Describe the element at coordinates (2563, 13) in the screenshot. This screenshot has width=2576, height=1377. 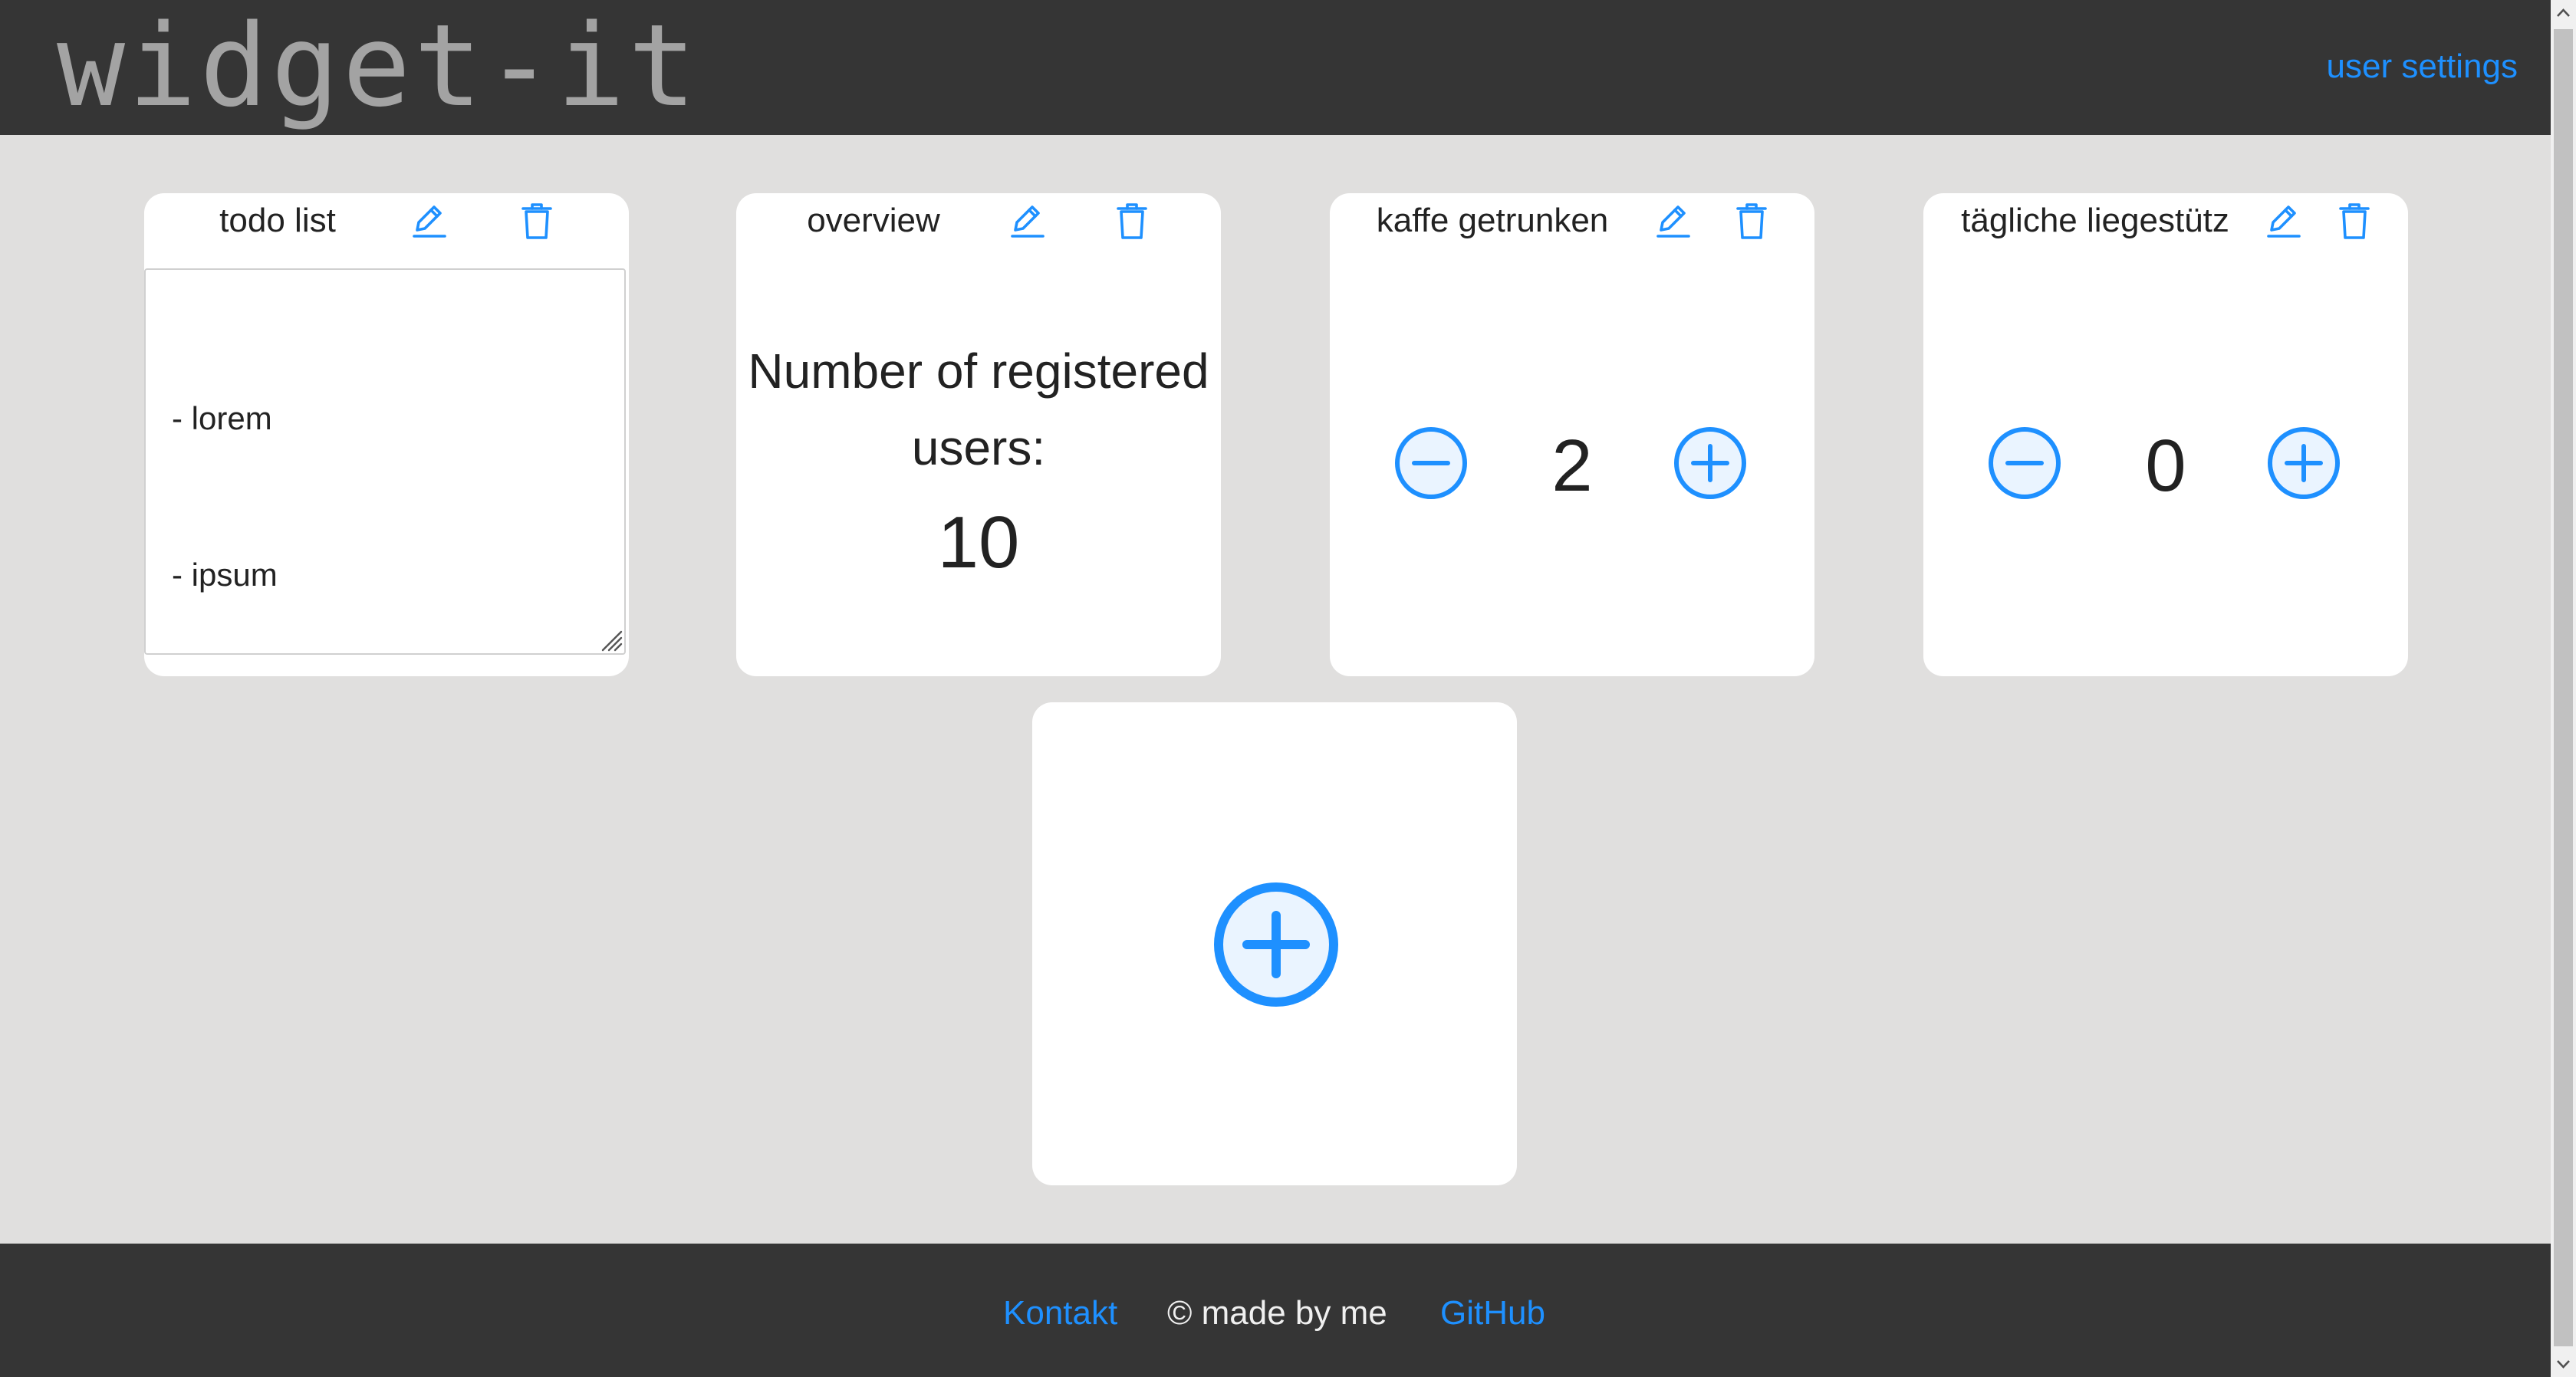
I see `scroll-up-arrow-icon` at that location.